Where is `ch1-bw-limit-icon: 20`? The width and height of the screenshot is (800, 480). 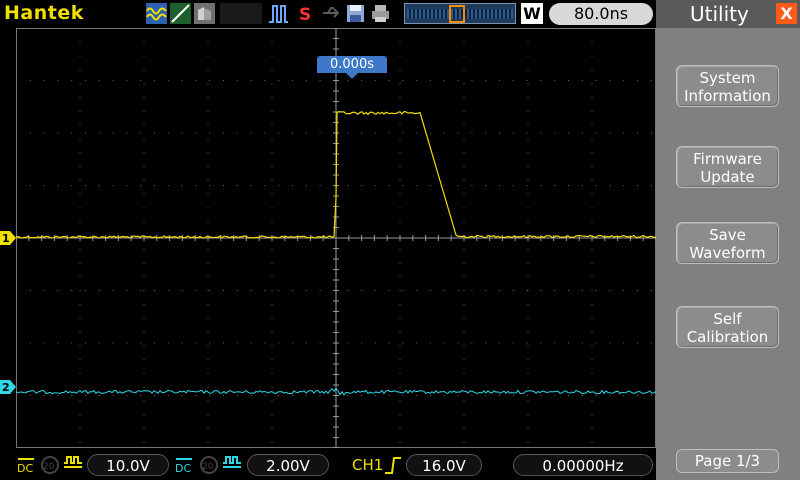
ch1-bw-limit-icon: 20 is located at coordinates (50, 465).